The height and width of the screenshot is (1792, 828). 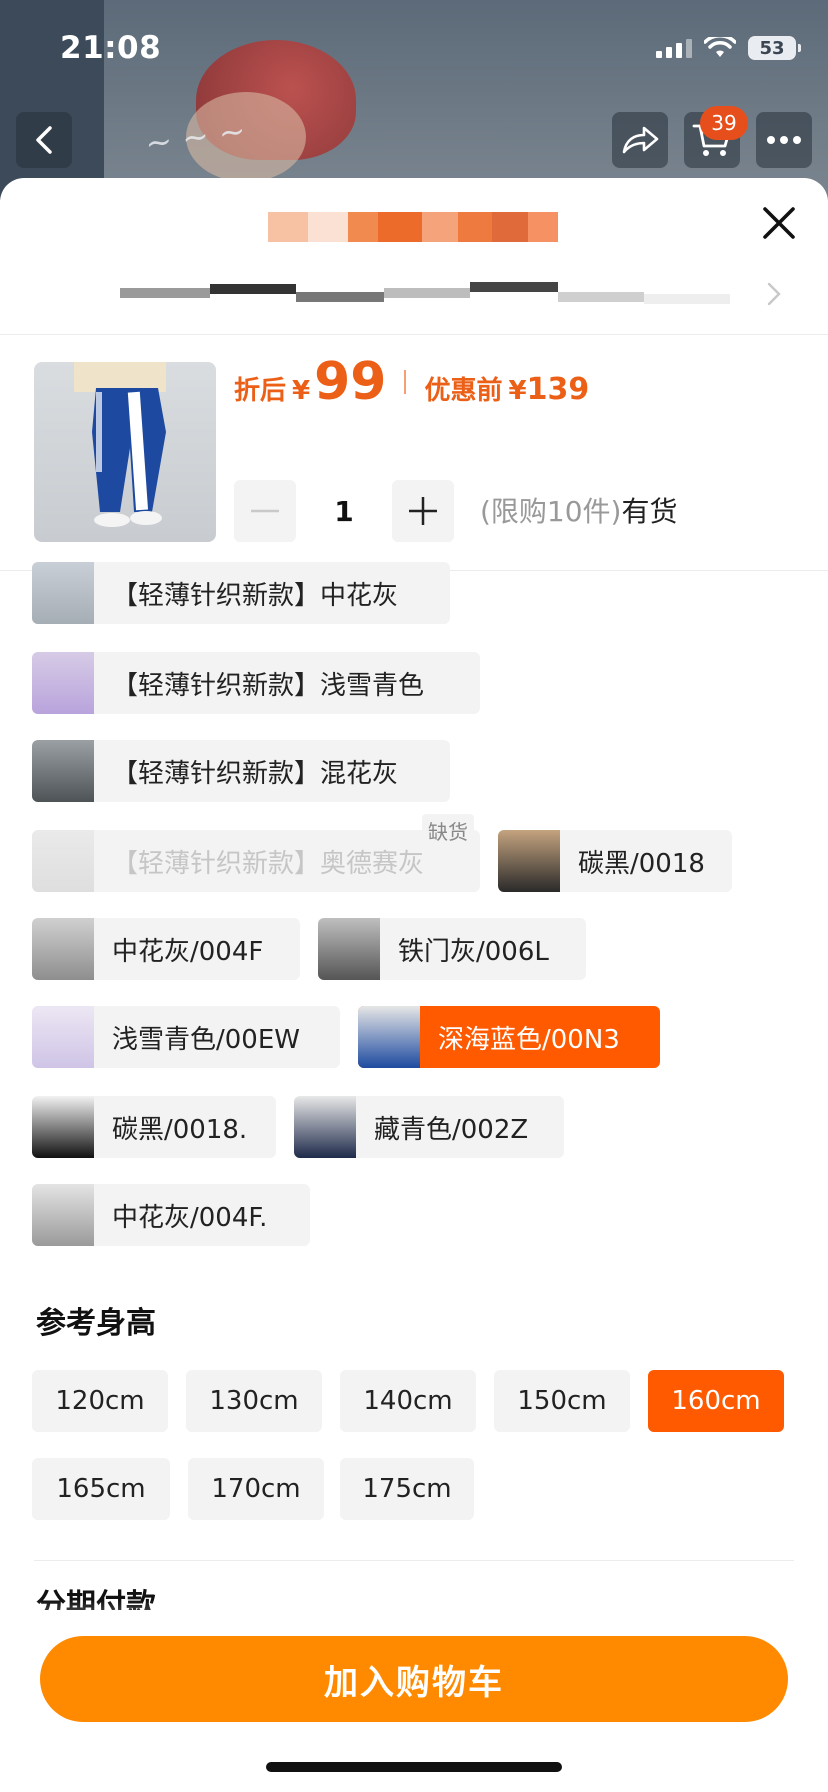 What do you see at coordinates (180, 1129) in the screenshot?
I see `variant-label: 碳黑/0018.` at bounding box center [180, 1129].